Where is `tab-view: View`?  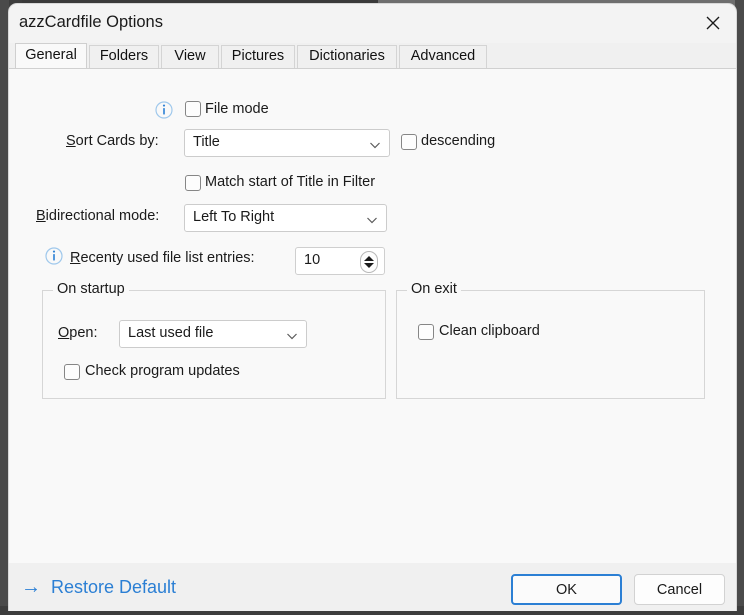
tab-view: View is located at coordinates (190, 56).